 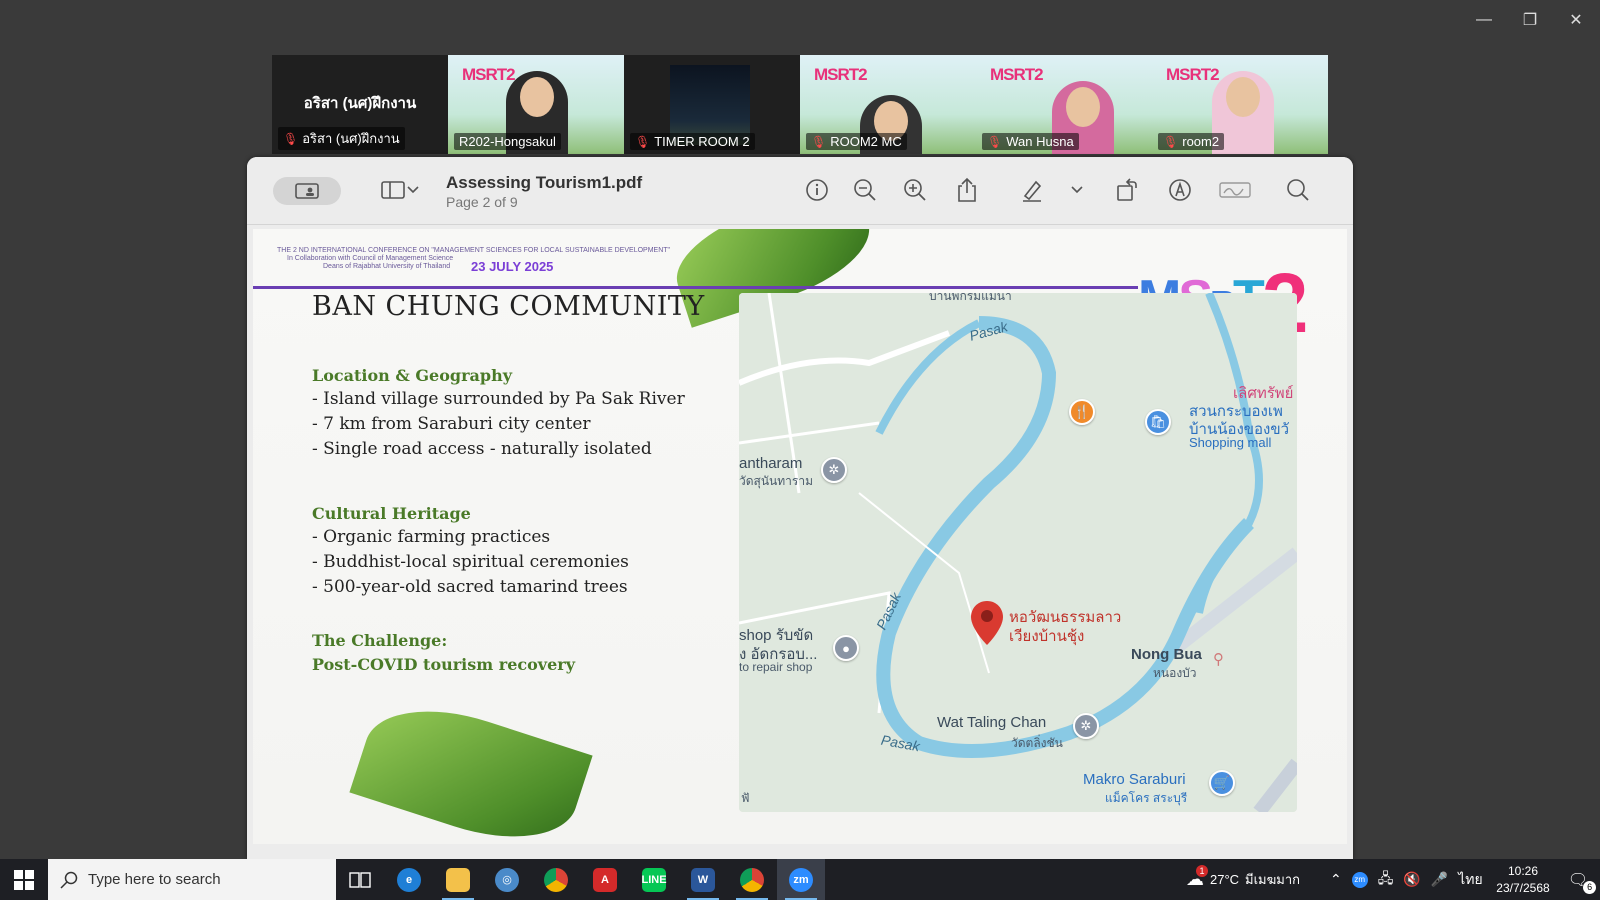 What do you see at coordinates (458, 879) in the screenshot?
I see `file-explorer-app` at bounding box center [458, 879].